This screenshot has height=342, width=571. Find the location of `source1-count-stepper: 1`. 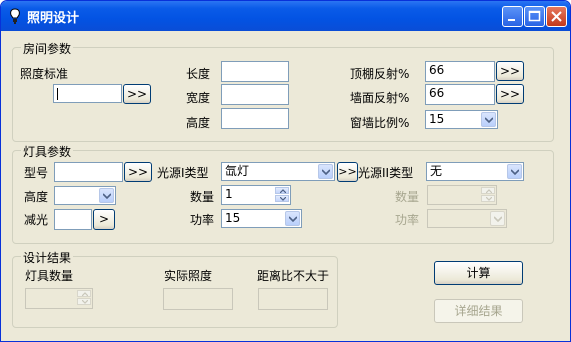

source1-count-stepper: 1 is located at coordinates (256, 195).